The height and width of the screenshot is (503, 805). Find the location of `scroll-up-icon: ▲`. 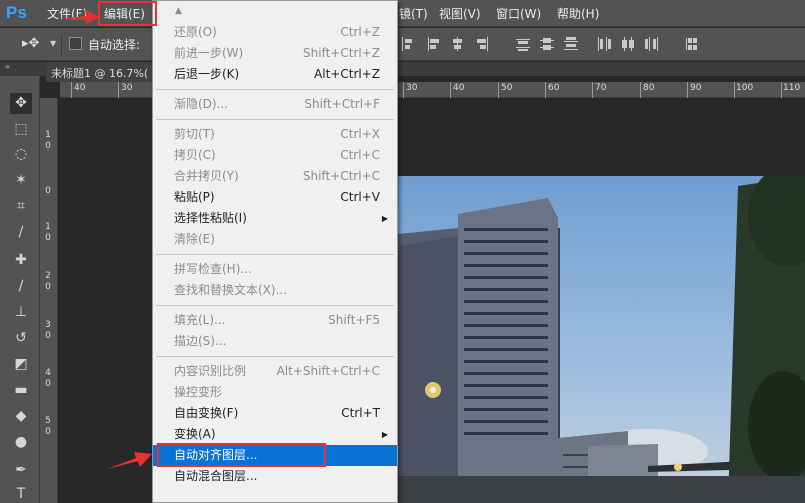

scroll-up-icon: ▲ is located at coordinates (178, 11).